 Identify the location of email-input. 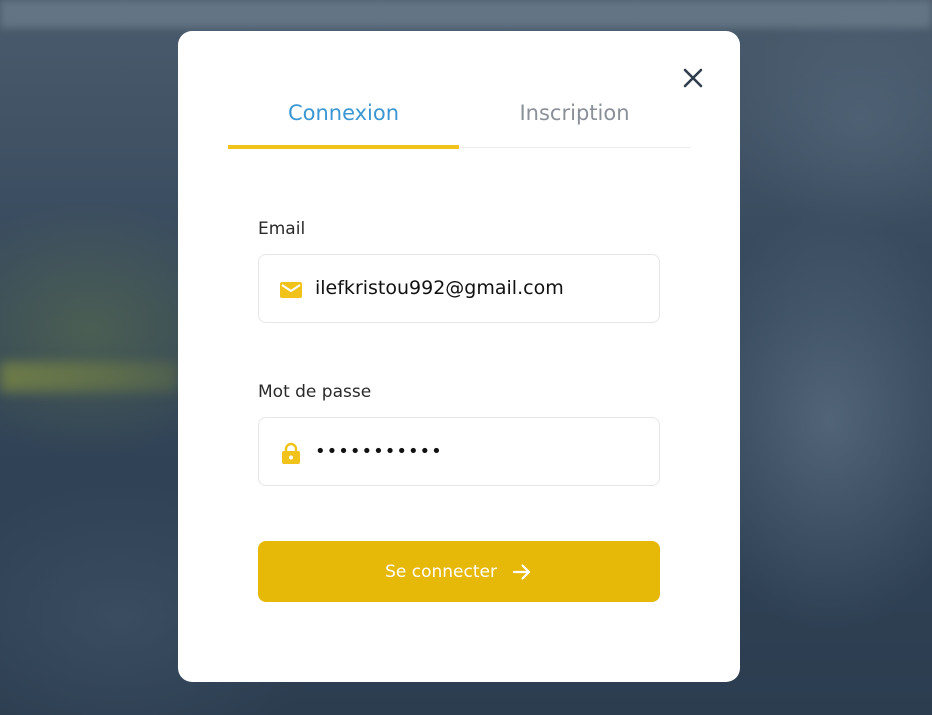
(480, 288).